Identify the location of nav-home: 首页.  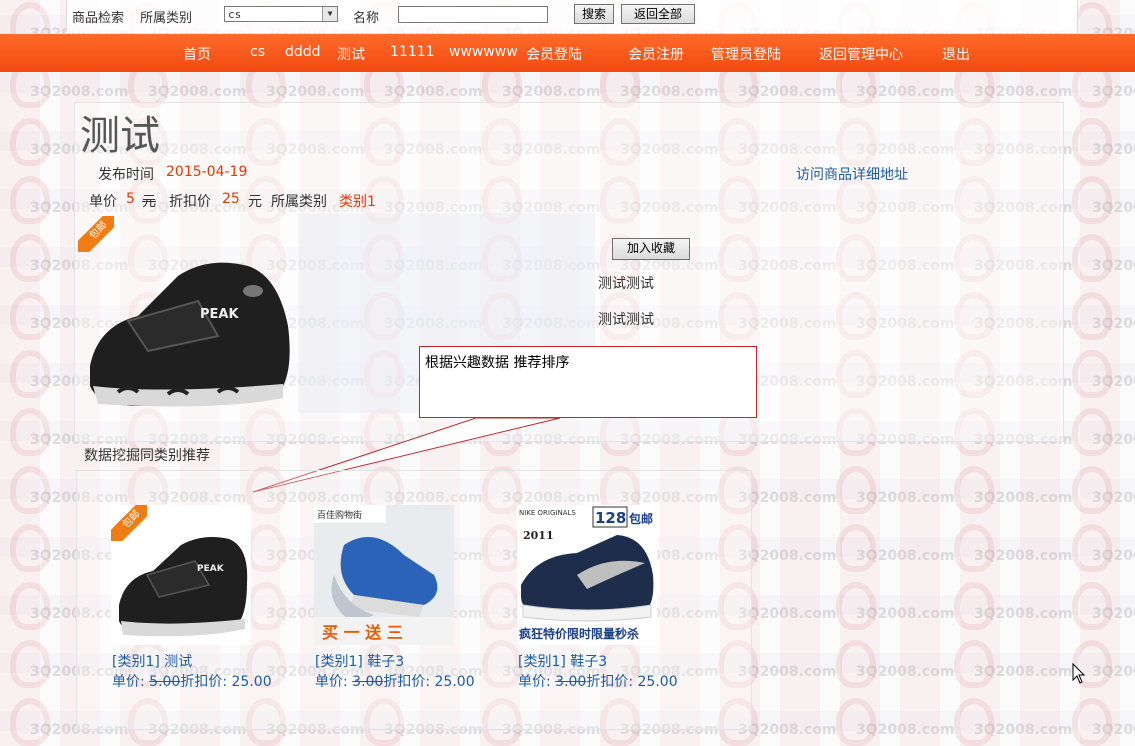
(197, 54).